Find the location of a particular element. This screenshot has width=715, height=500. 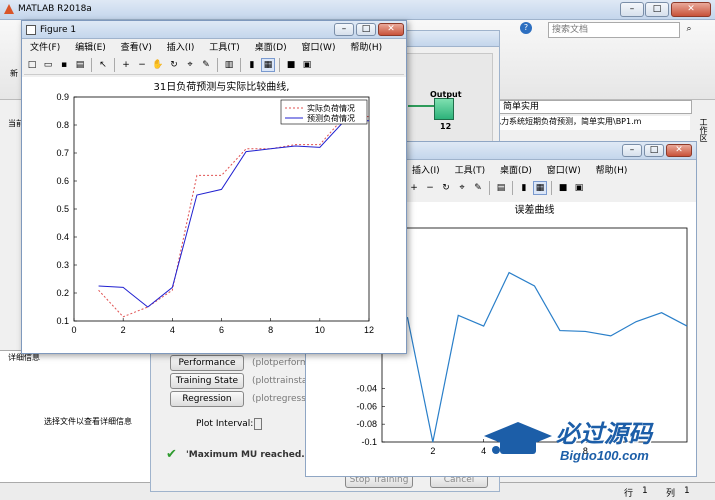

path-bar: ，简单实用 is located at coordinates (591, 107).